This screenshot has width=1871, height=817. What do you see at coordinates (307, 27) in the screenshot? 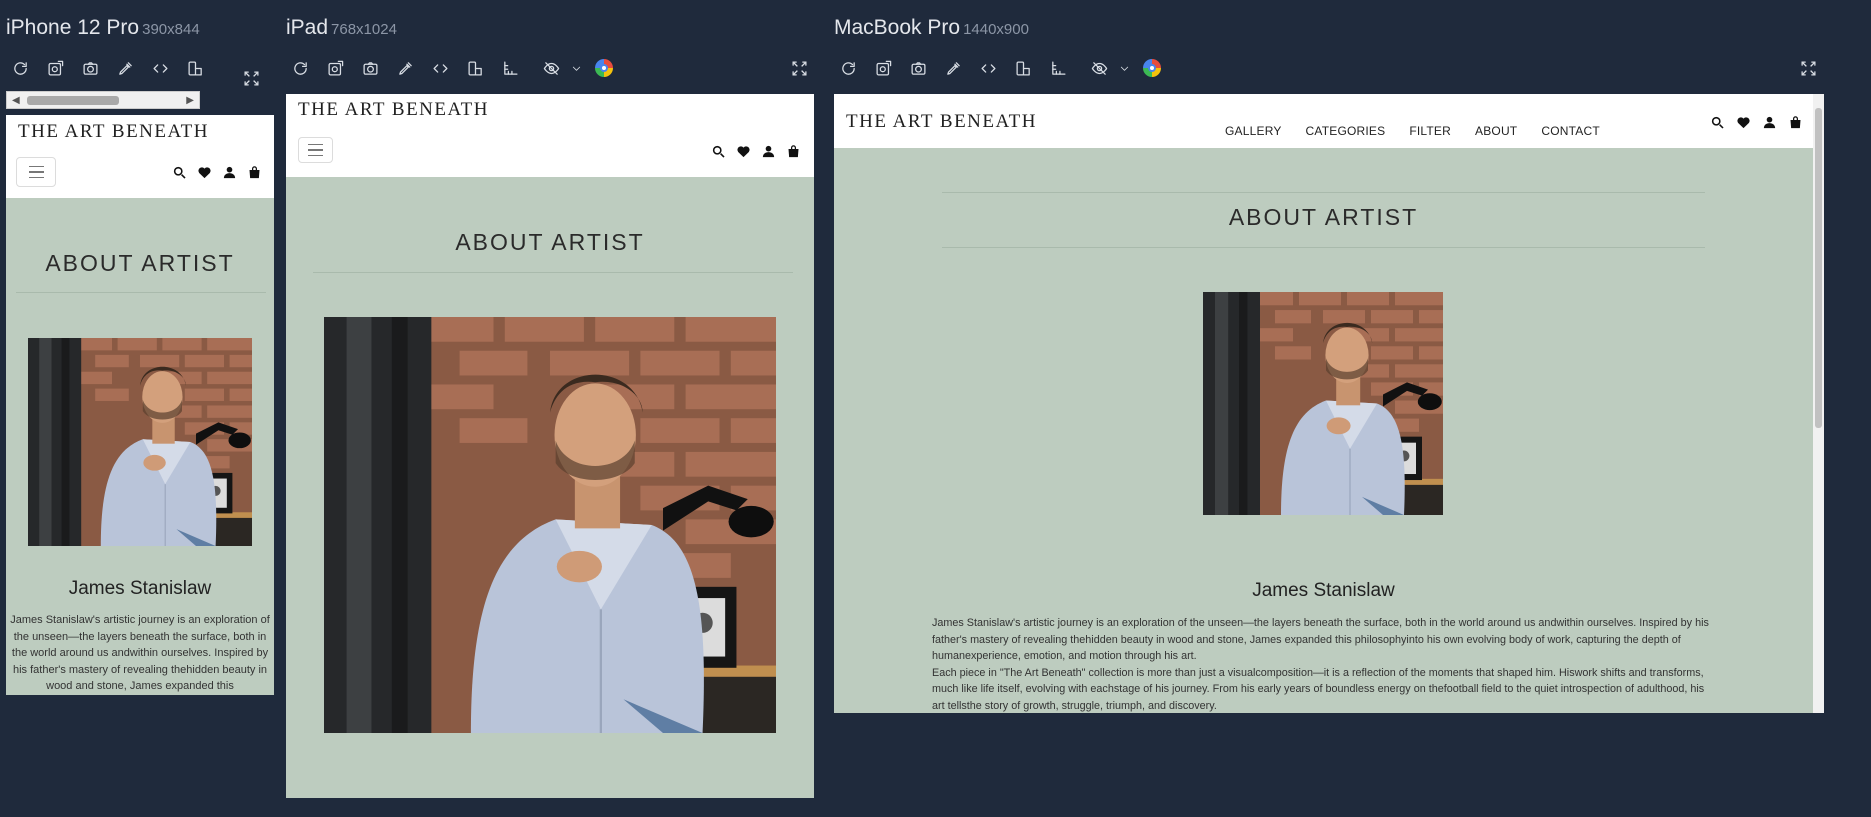
I see `device-name: iPad` at bounding box center [307, 27].